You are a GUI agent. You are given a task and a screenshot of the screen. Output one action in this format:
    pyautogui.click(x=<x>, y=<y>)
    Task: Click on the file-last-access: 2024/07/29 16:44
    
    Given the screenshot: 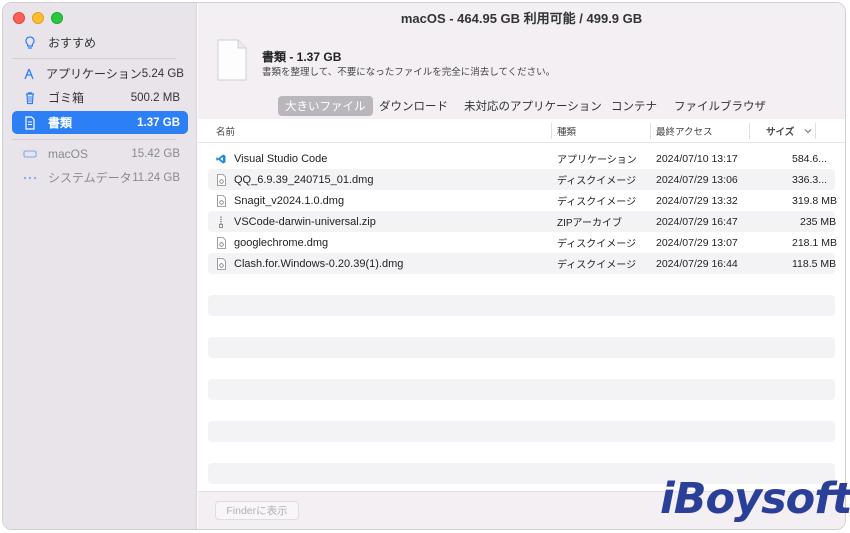 What is the action you would take?
    pyautogui.click(x=697, y=263)
    